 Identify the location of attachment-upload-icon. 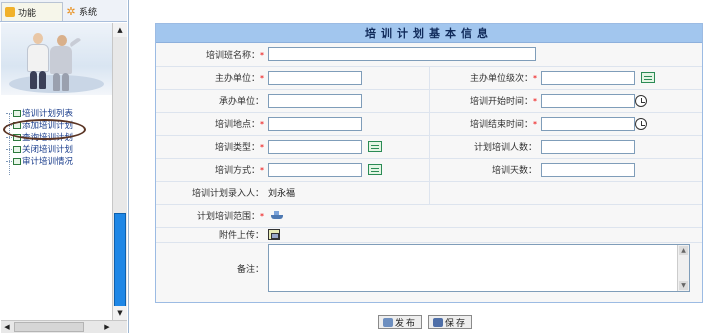
(274, 234).